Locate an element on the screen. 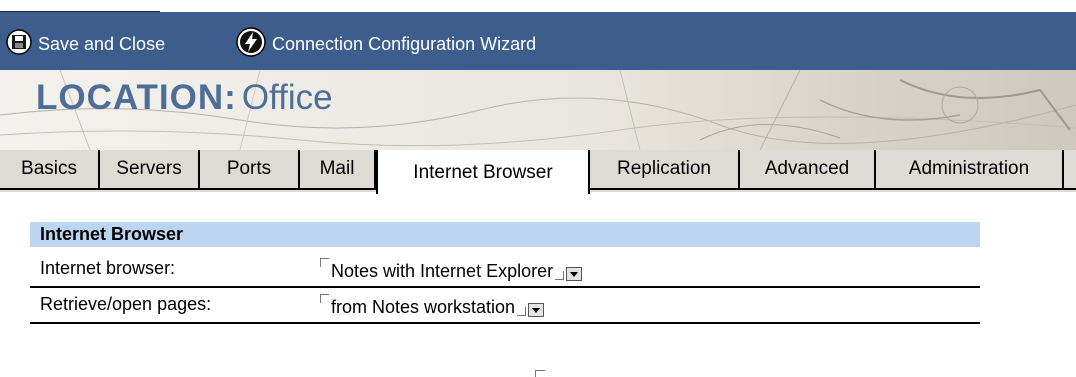  section-header: Internet Browser is located at coordinates (505, 234).